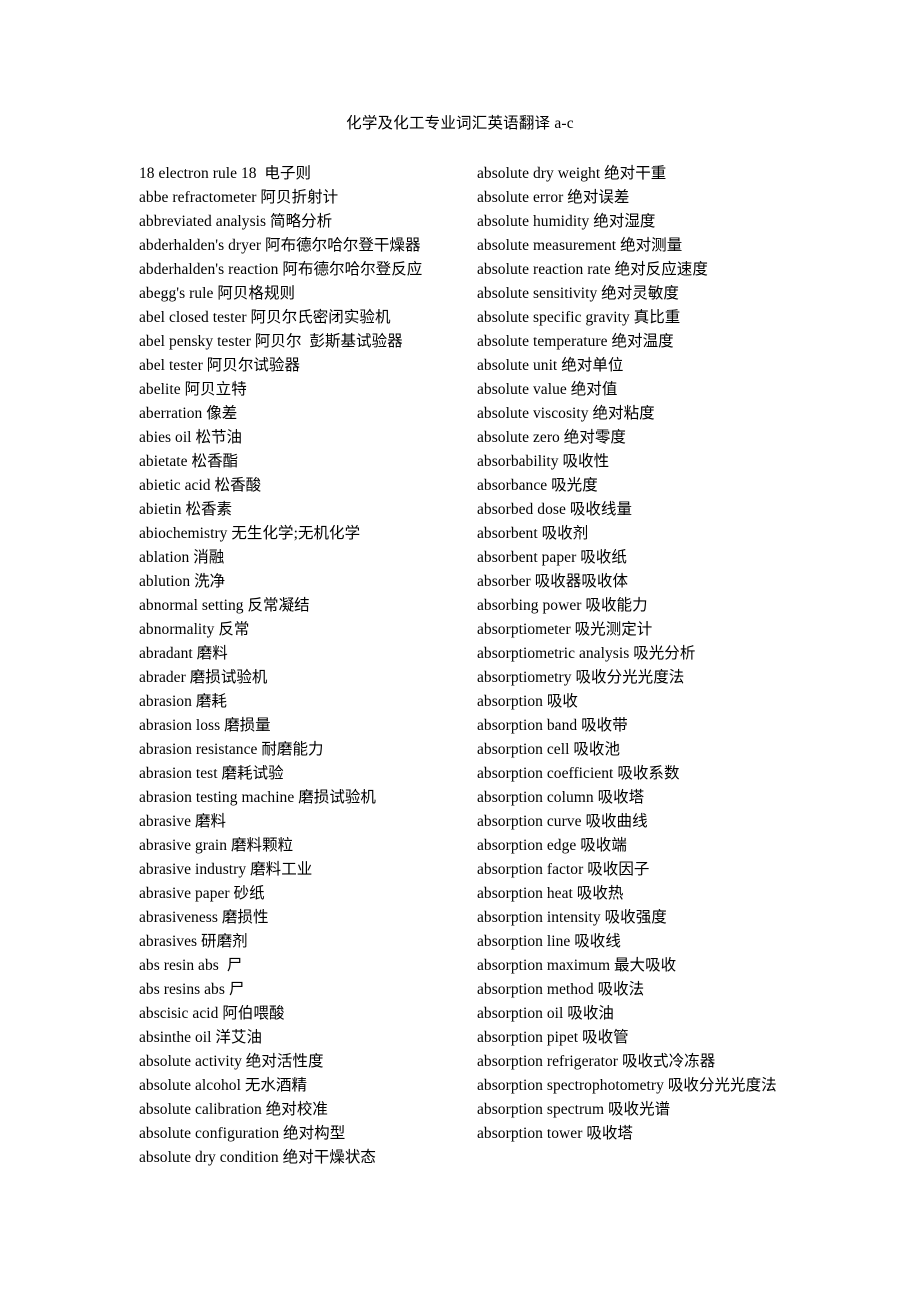 This screenshot has width=920, height=1302. I want to click on glossary-entry: abrasion testing machine 磨损试验机, so click(257, 797).